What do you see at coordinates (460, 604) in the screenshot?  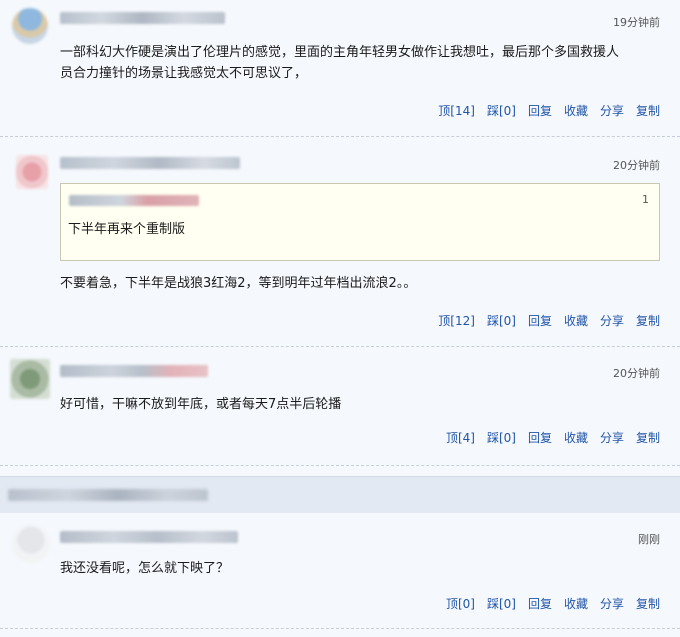 I see `upvote-link: 顶[0]` at bounding box center [460, 604].